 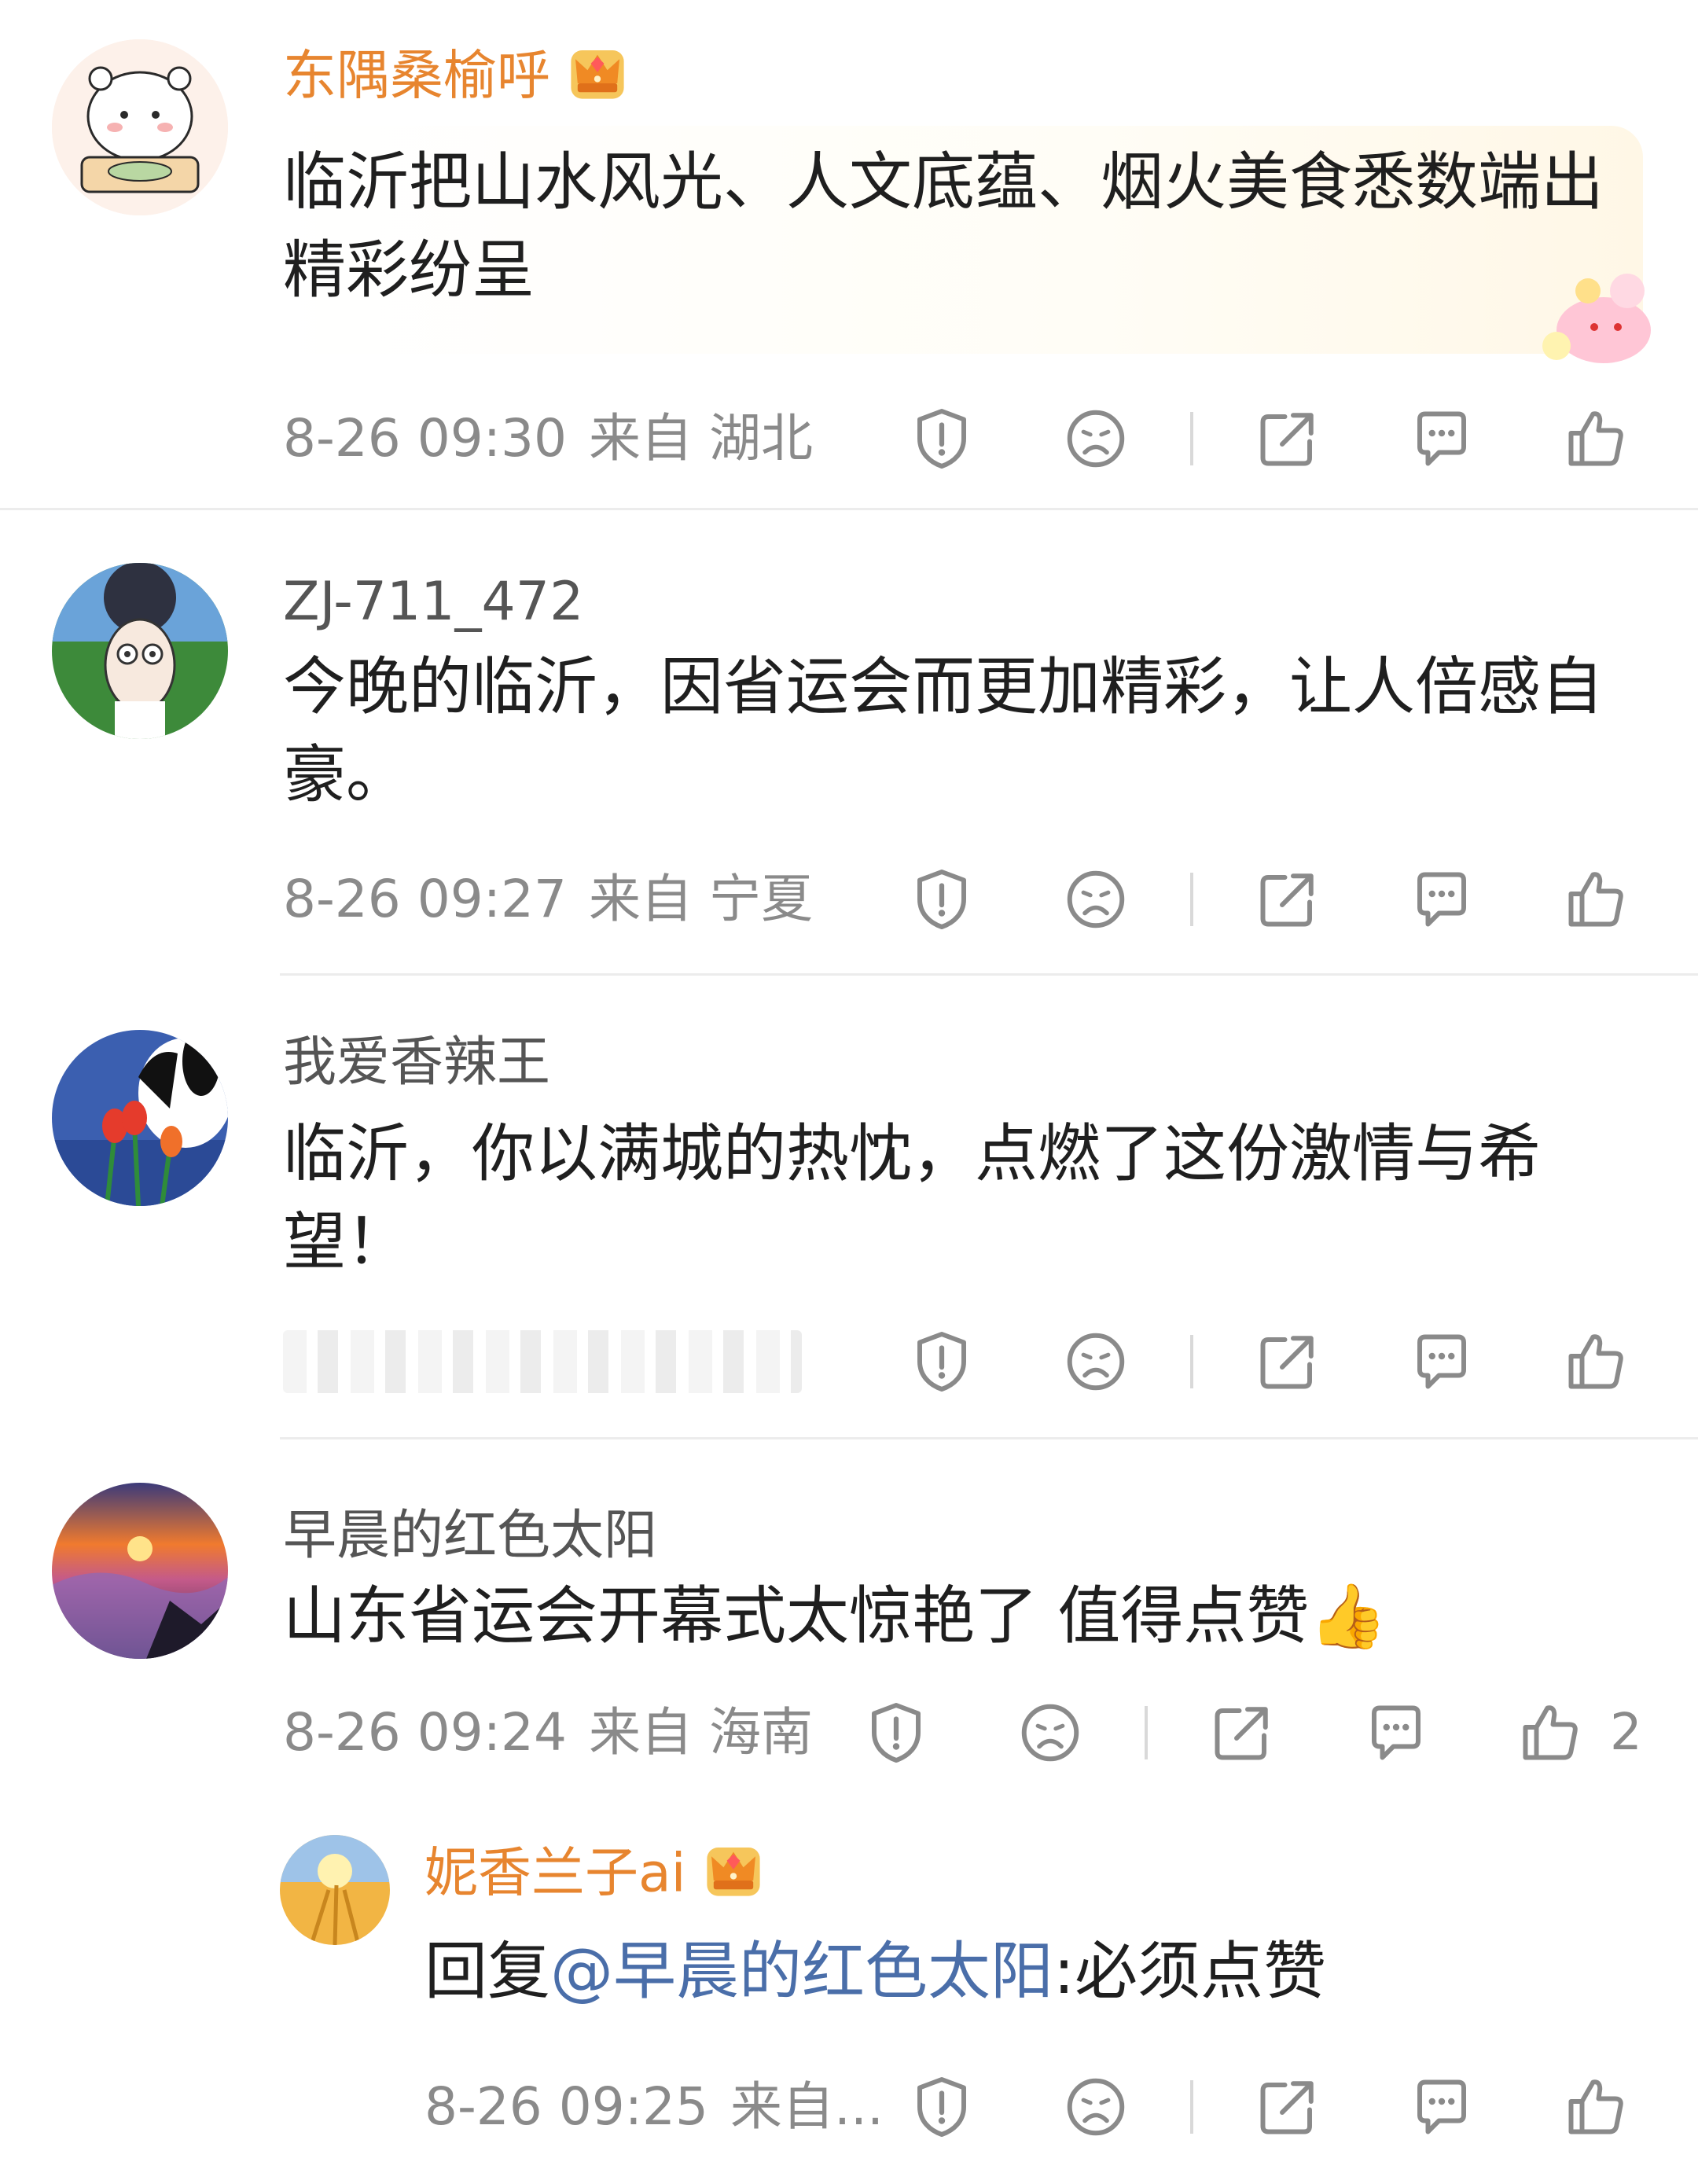 I want to click on mention-link: @早晨的红色太阳, so click(x=801, y=1971).